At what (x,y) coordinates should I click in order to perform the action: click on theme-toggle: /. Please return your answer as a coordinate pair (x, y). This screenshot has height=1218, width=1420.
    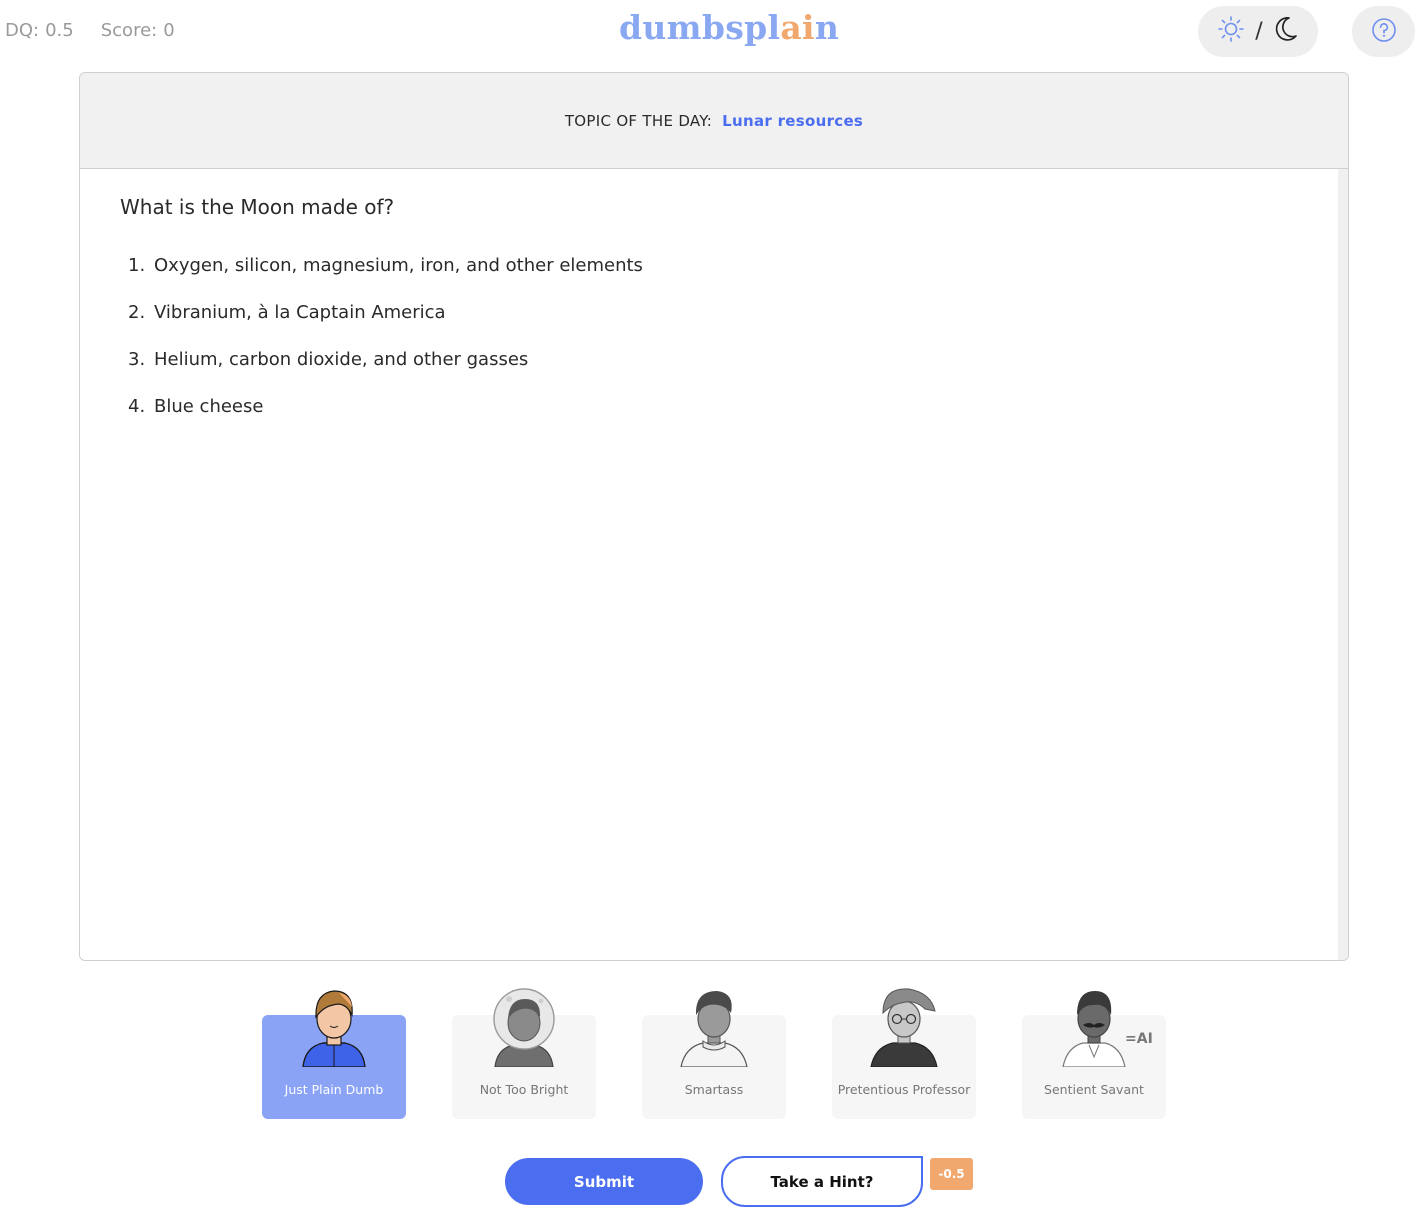
    Looking at the image, I should click on (1258, 31).